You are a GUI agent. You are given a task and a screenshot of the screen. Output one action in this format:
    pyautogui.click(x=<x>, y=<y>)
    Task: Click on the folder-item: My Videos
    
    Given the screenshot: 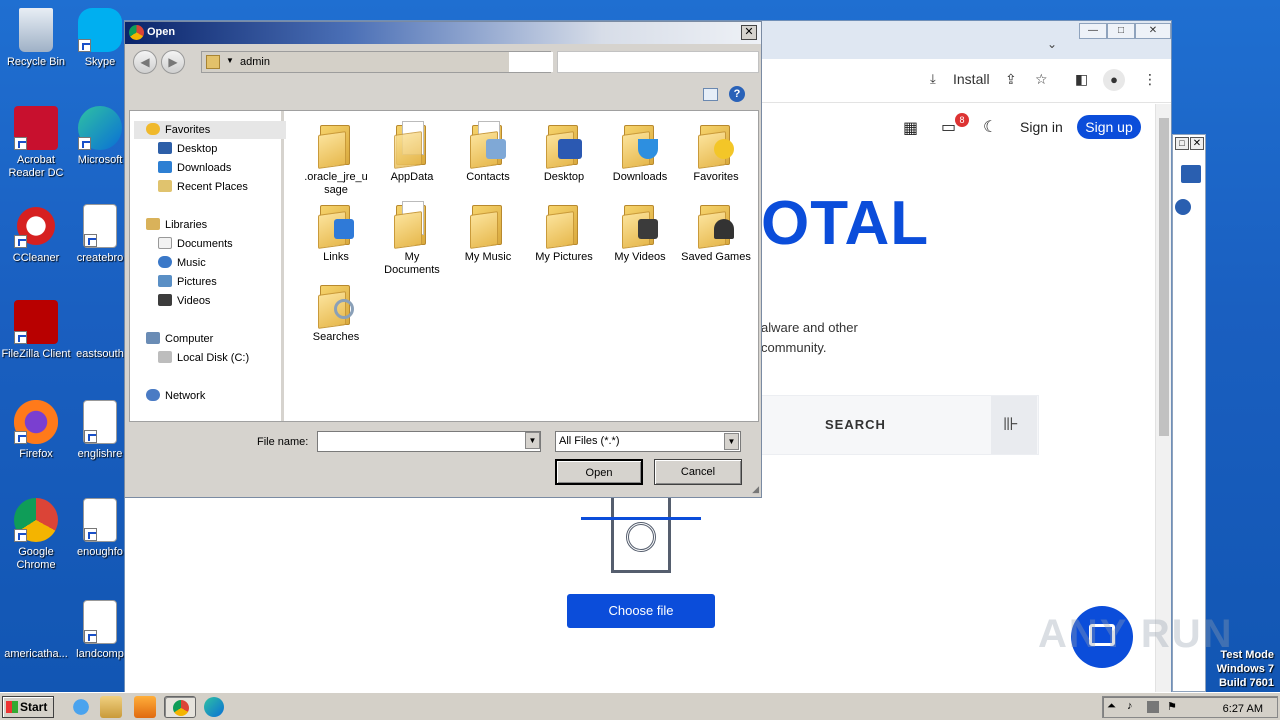 What is the action you would take?
    pyautogui.click(x=640, y=232)
    